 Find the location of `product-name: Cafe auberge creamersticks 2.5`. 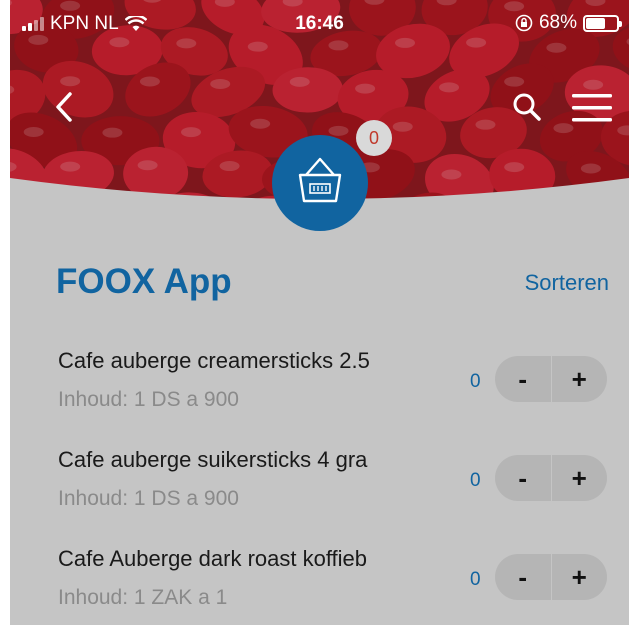

product-name: Cafe auberge creamersticks 2.5 is located at coordinates (214, 361).